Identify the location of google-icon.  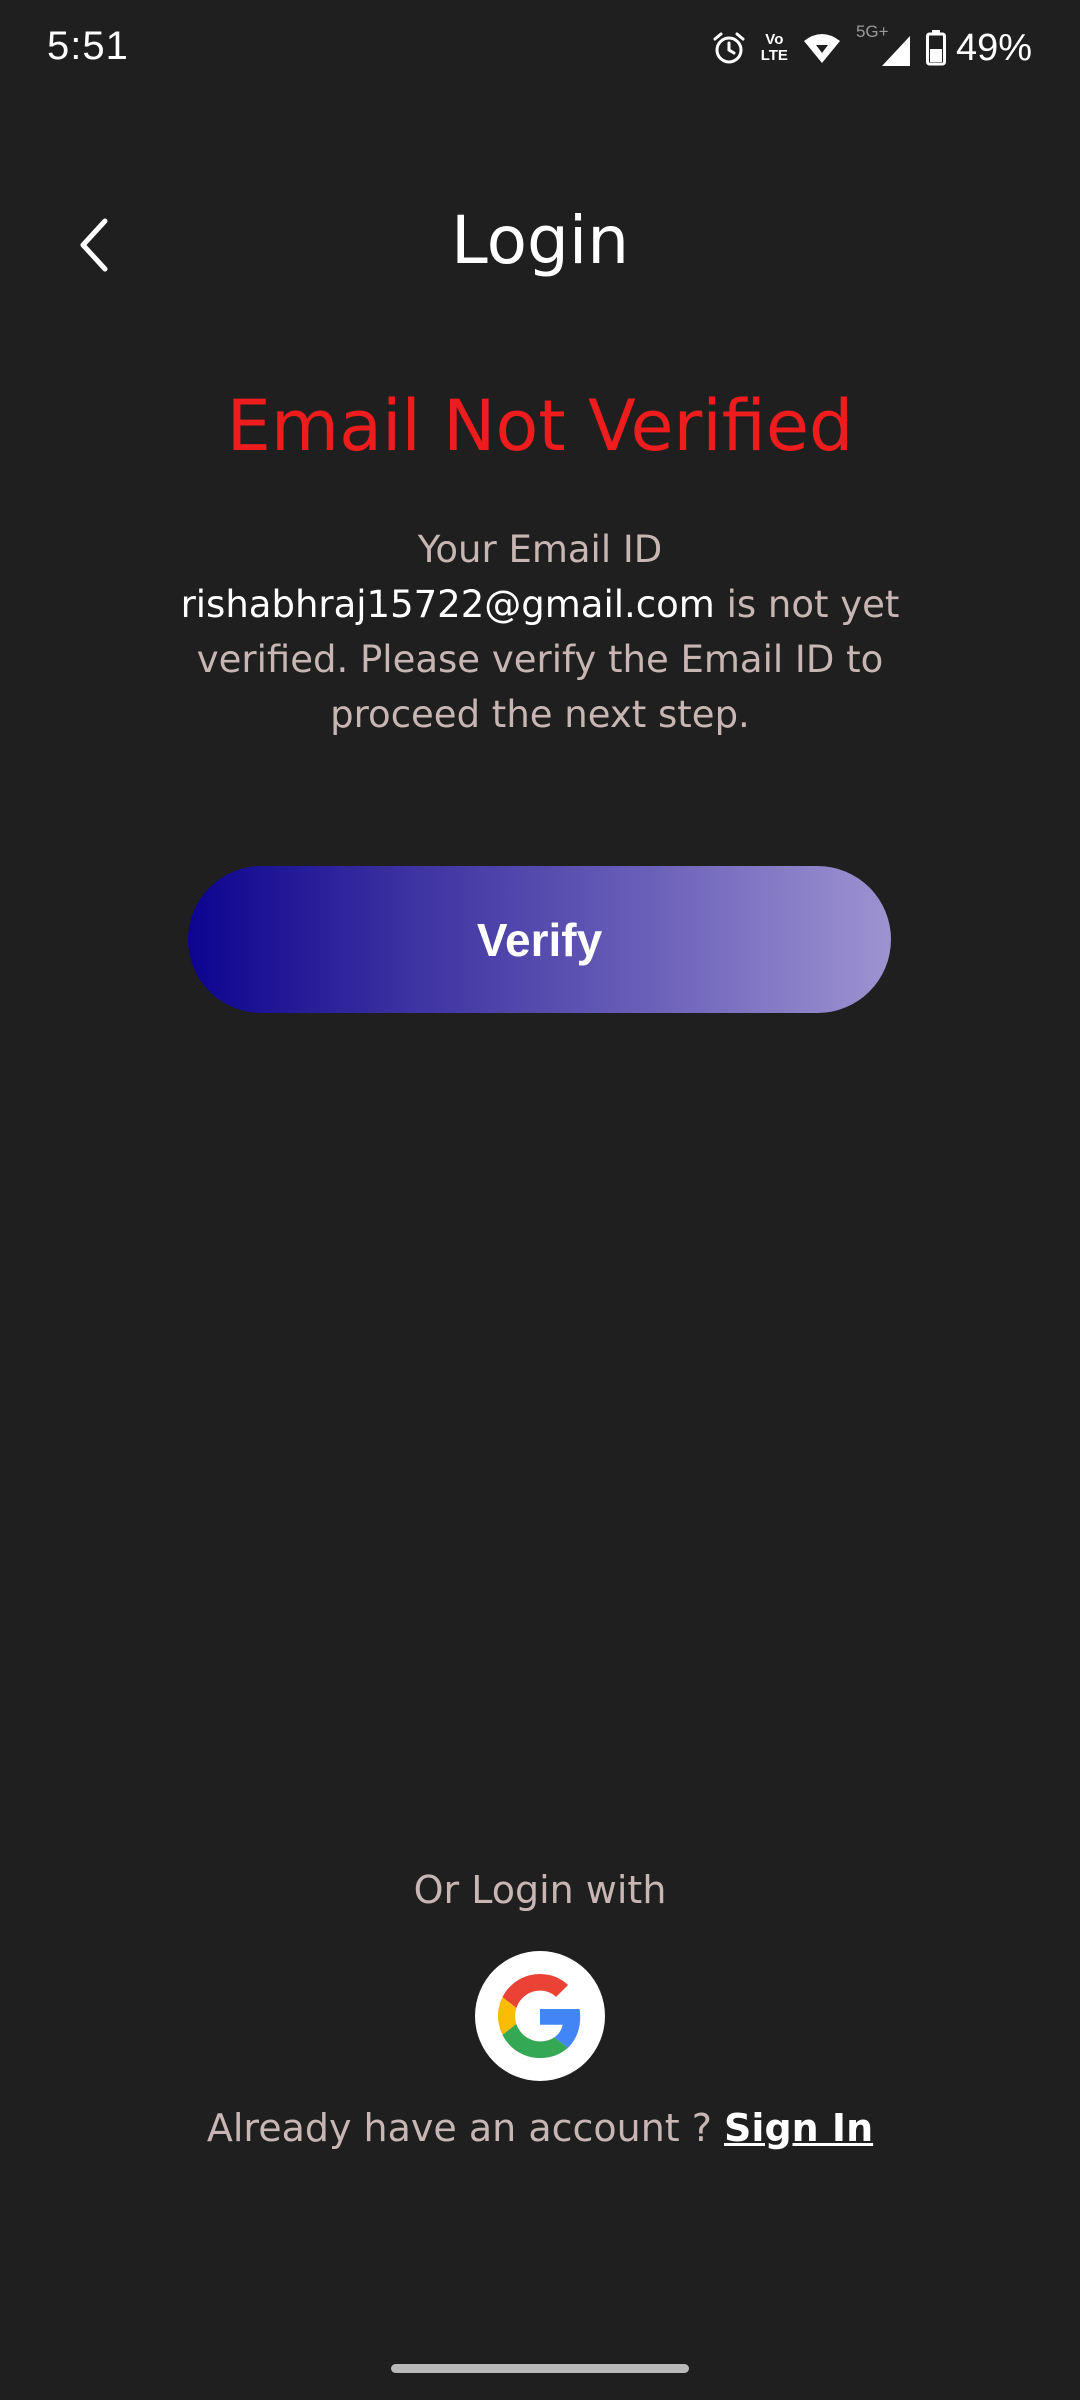
(539, 2016).